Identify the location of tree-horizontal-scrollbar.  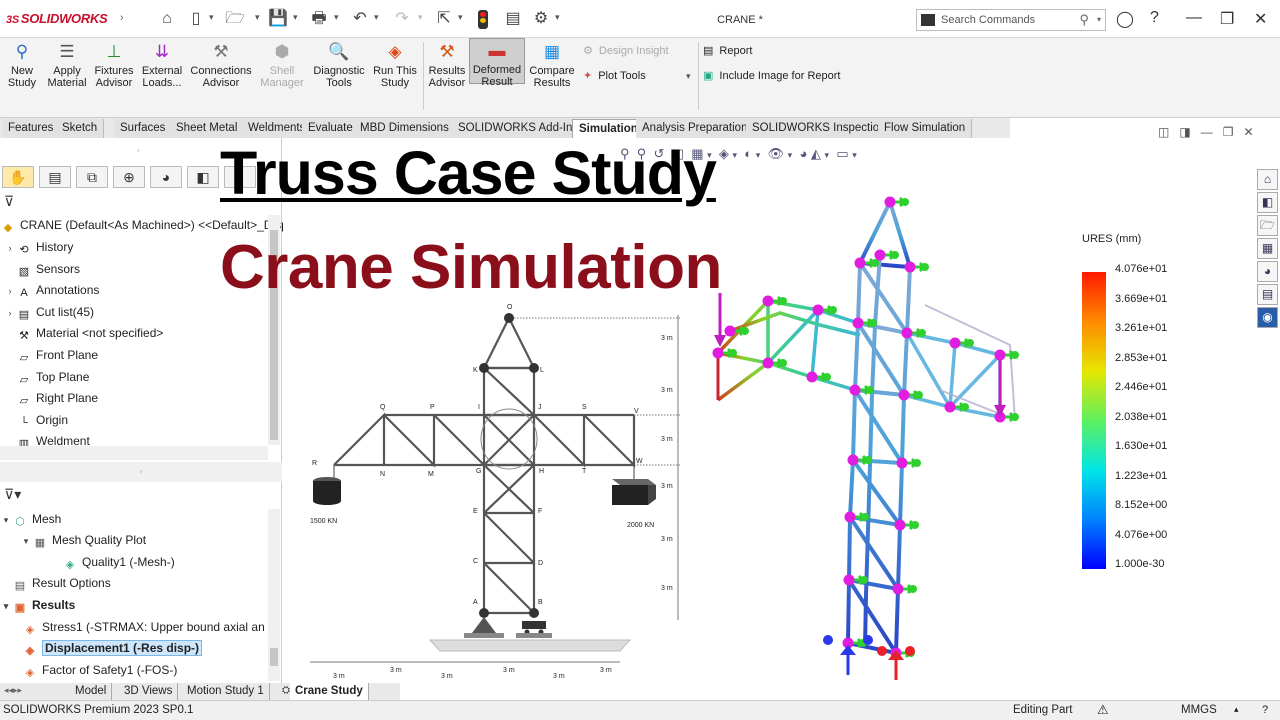
(134, 453).